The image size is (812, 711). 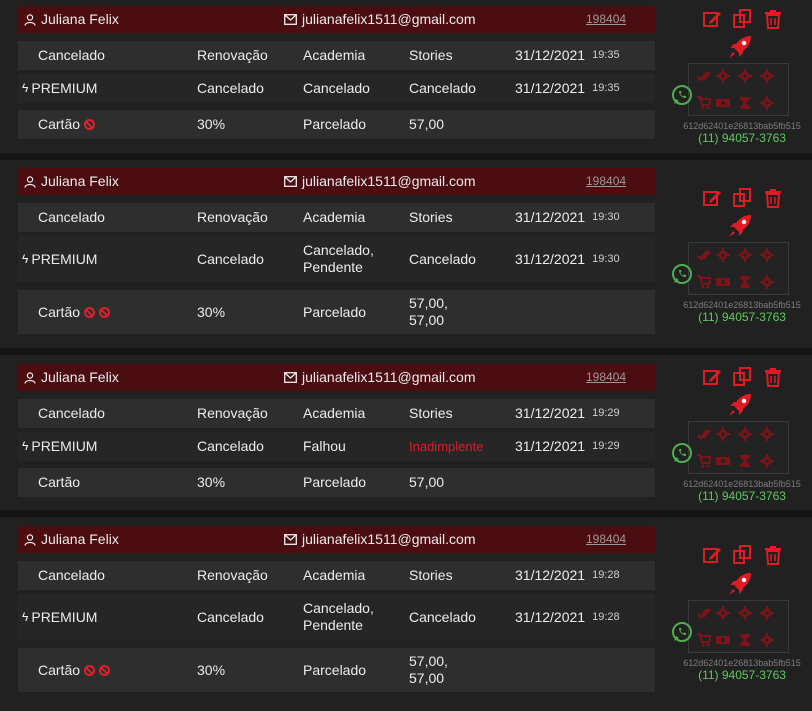 I want to click on updated-date: 31/12/2021 19:35, so click(x=567, y=88).